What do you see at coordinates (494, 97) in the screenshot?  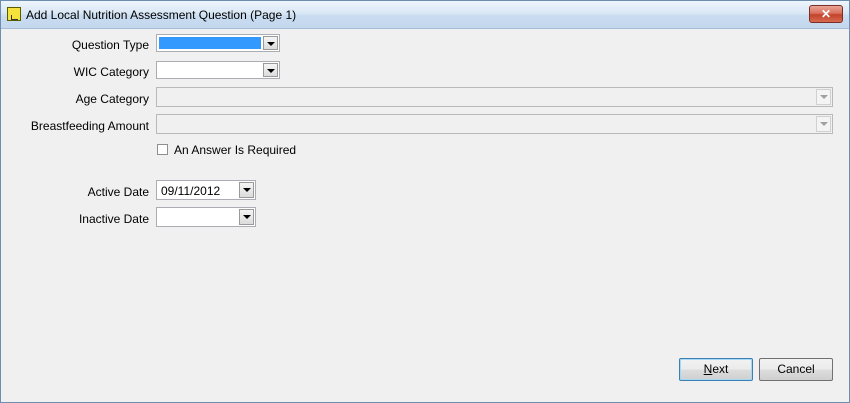 I see `age-category-select` at bounding box center [494, 97].